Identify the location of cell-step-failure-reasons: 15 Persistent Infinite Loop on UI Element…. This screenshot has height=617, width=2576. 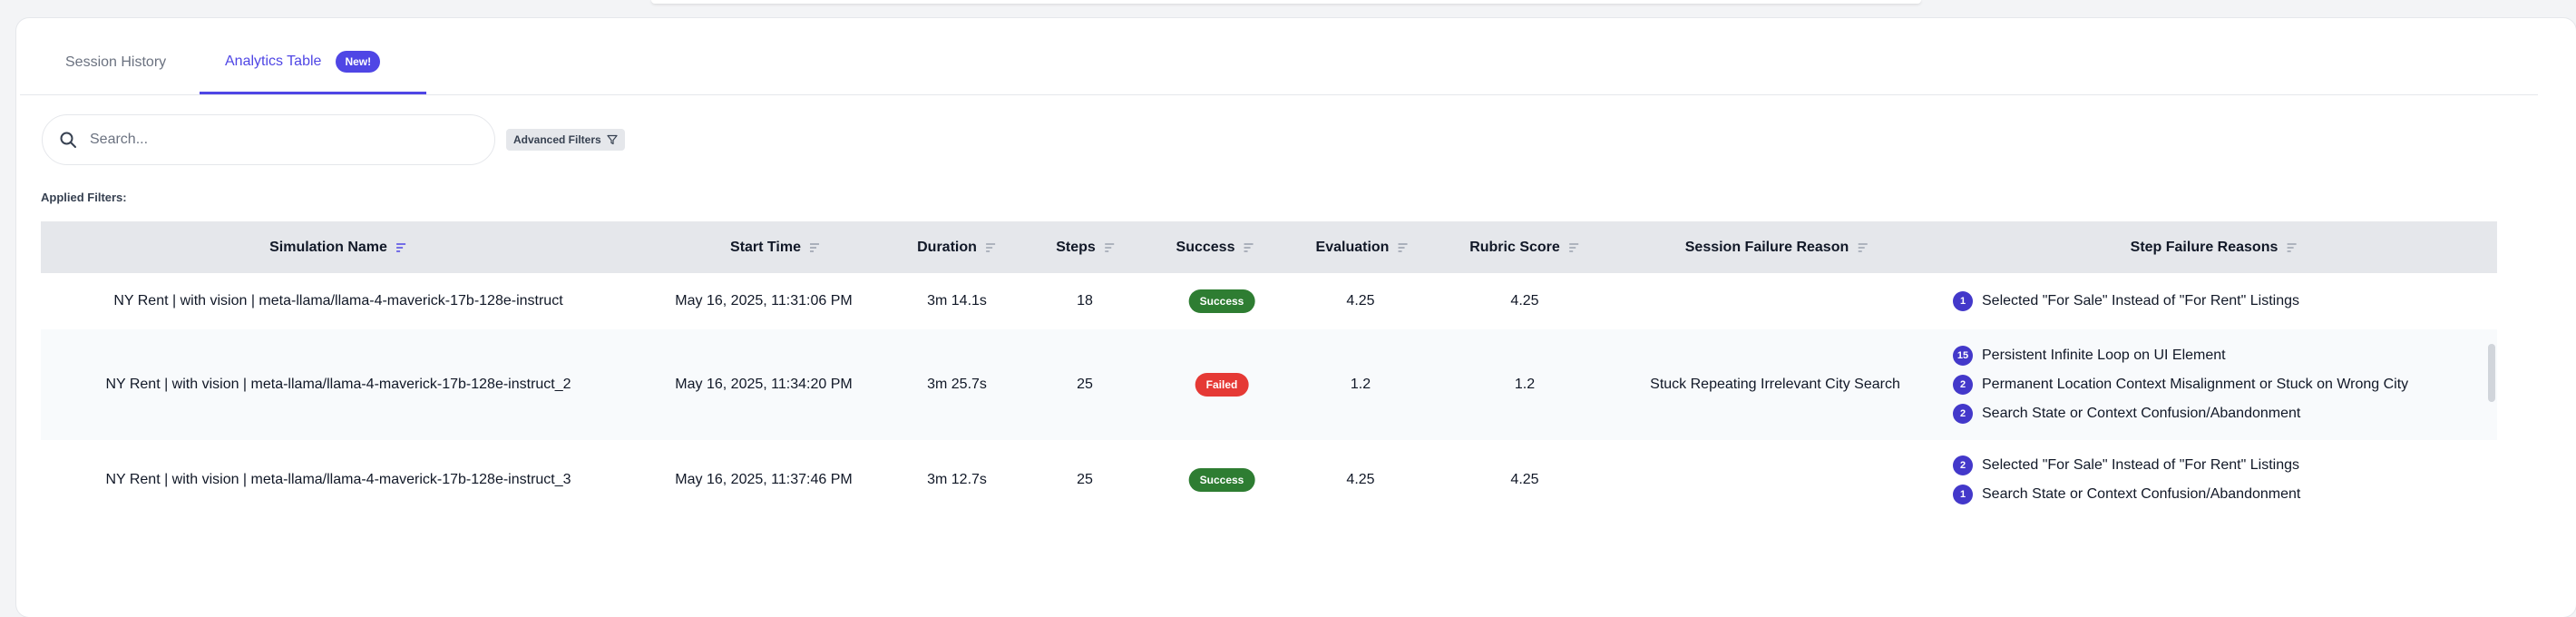
(2180, 384).